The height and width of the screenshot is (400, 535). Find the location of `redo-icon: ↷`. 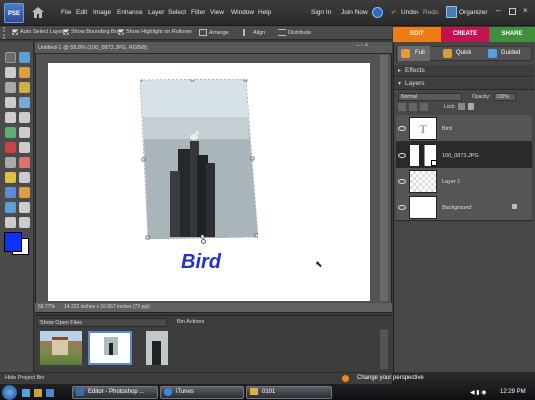

redo-icon: ↷ is located at coordinates (416, 13).